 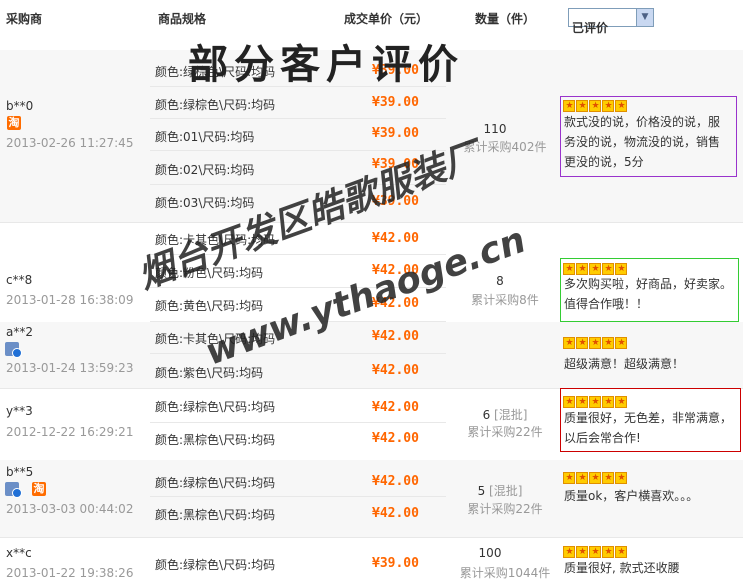 What do you see at coordinates (486, 415) in the screenshot?
I see `quantity-value: 6` at bounding box center [486, 415].